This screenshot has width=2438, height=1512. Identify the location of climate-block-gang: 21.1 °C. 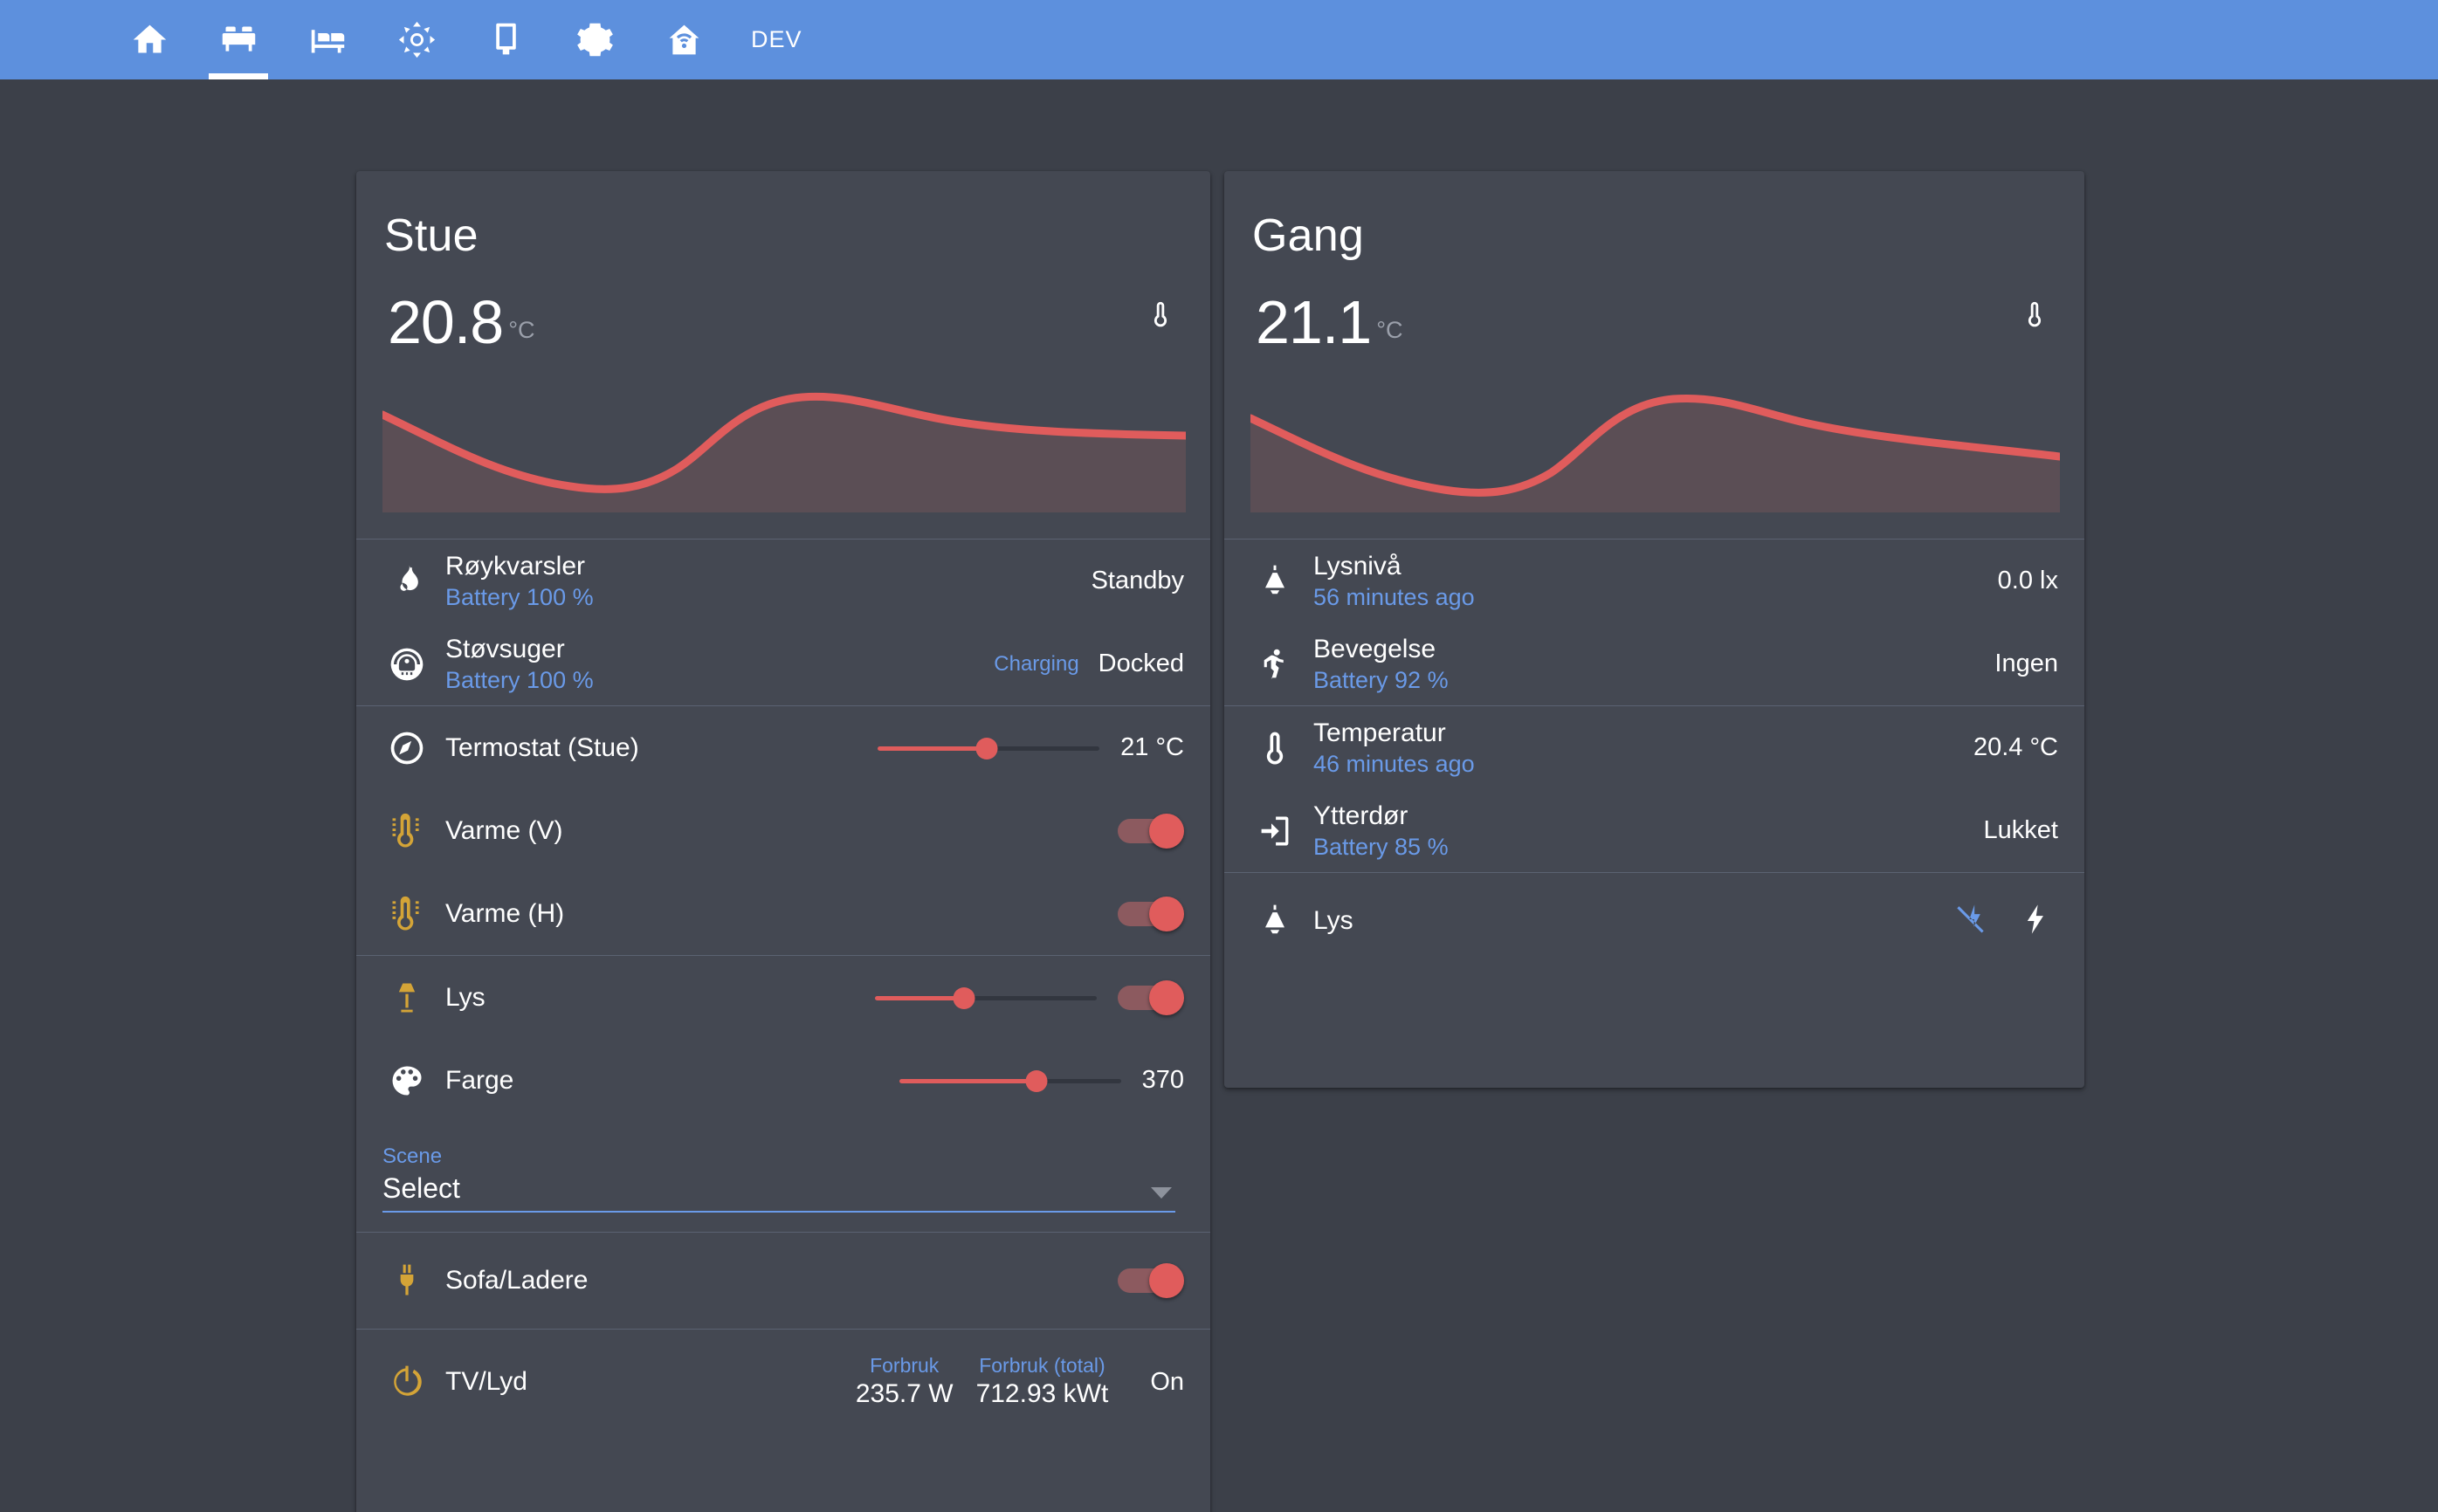
(1654, 387).